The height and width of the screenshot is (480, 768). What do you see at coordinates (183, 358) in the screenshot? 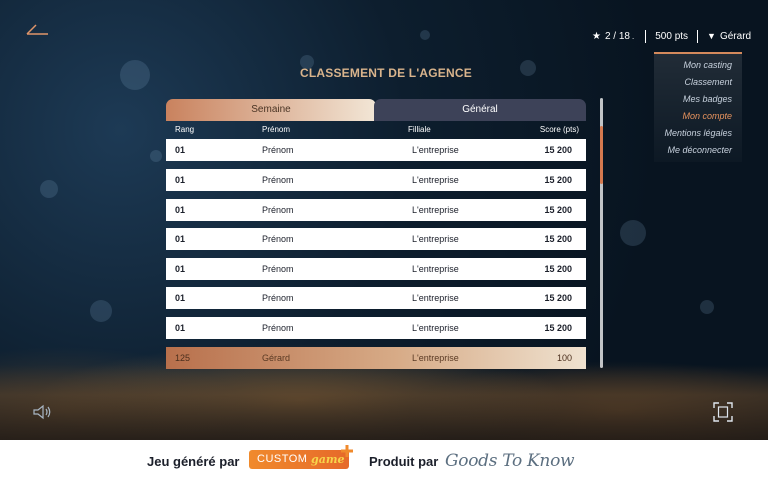
I see `rank-cell: 125` at bounding box center [183, 358].